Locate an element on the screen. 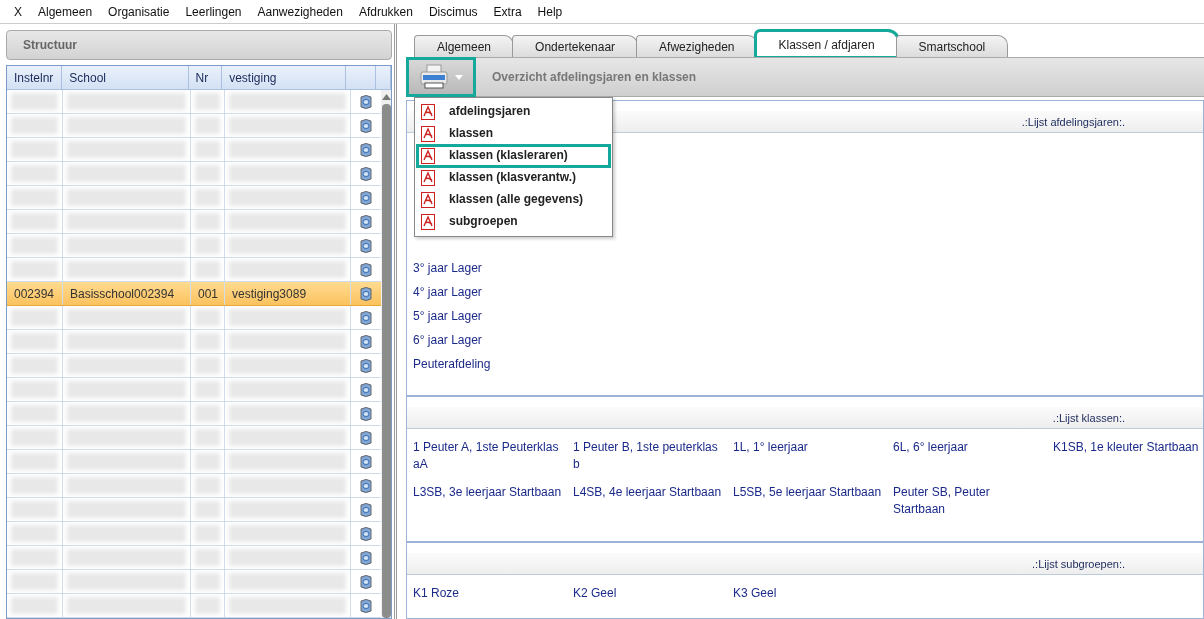 The height and width of the screenshot is (619, 1204). table-cell: 002394 is located at coordinates (35, 293).